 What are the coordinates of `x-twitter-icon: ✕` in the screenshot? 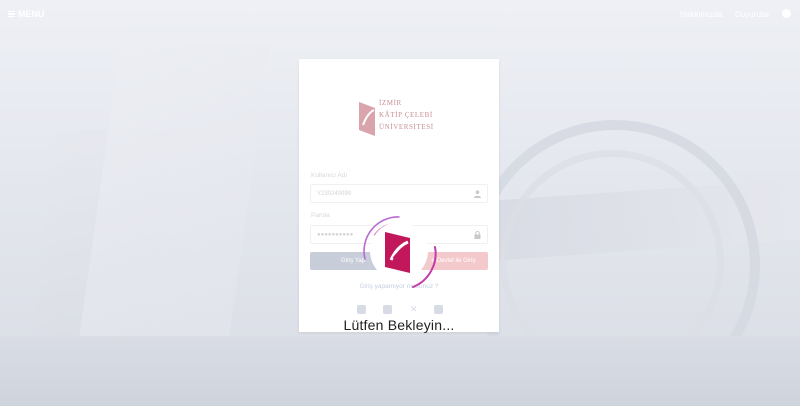 It's located at (414, 309).